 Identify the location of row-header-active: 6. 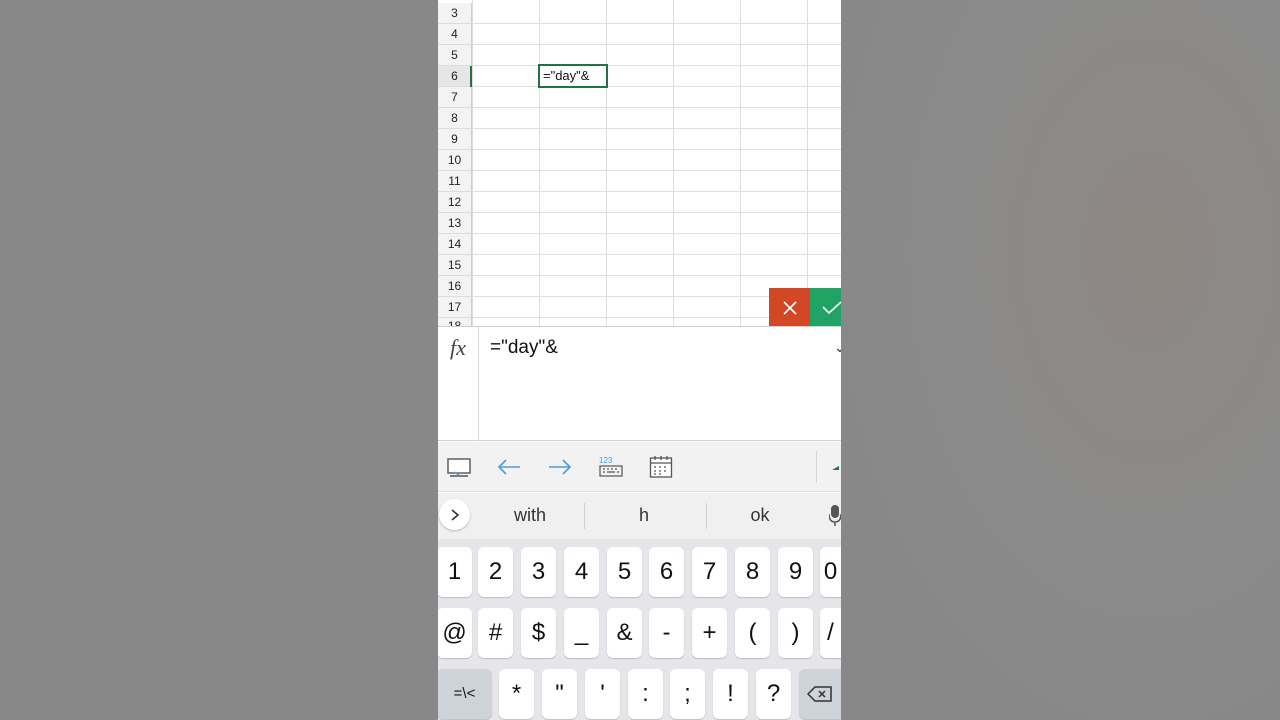
(455, 76).